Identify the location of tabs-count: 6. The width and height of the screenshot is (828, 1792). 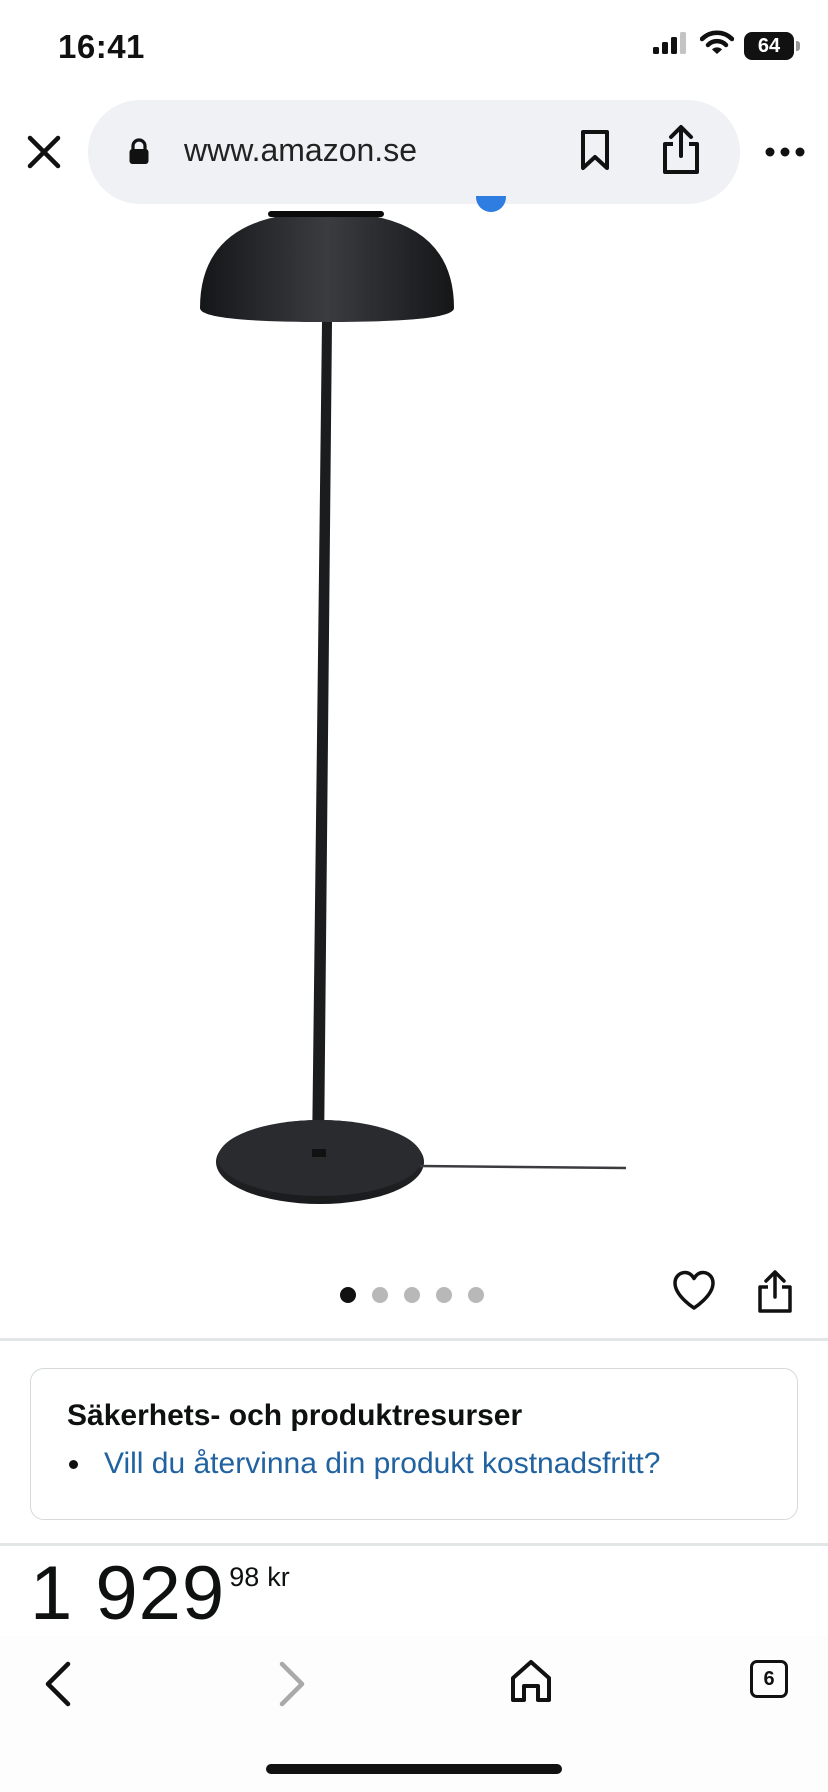
(769, 1678).